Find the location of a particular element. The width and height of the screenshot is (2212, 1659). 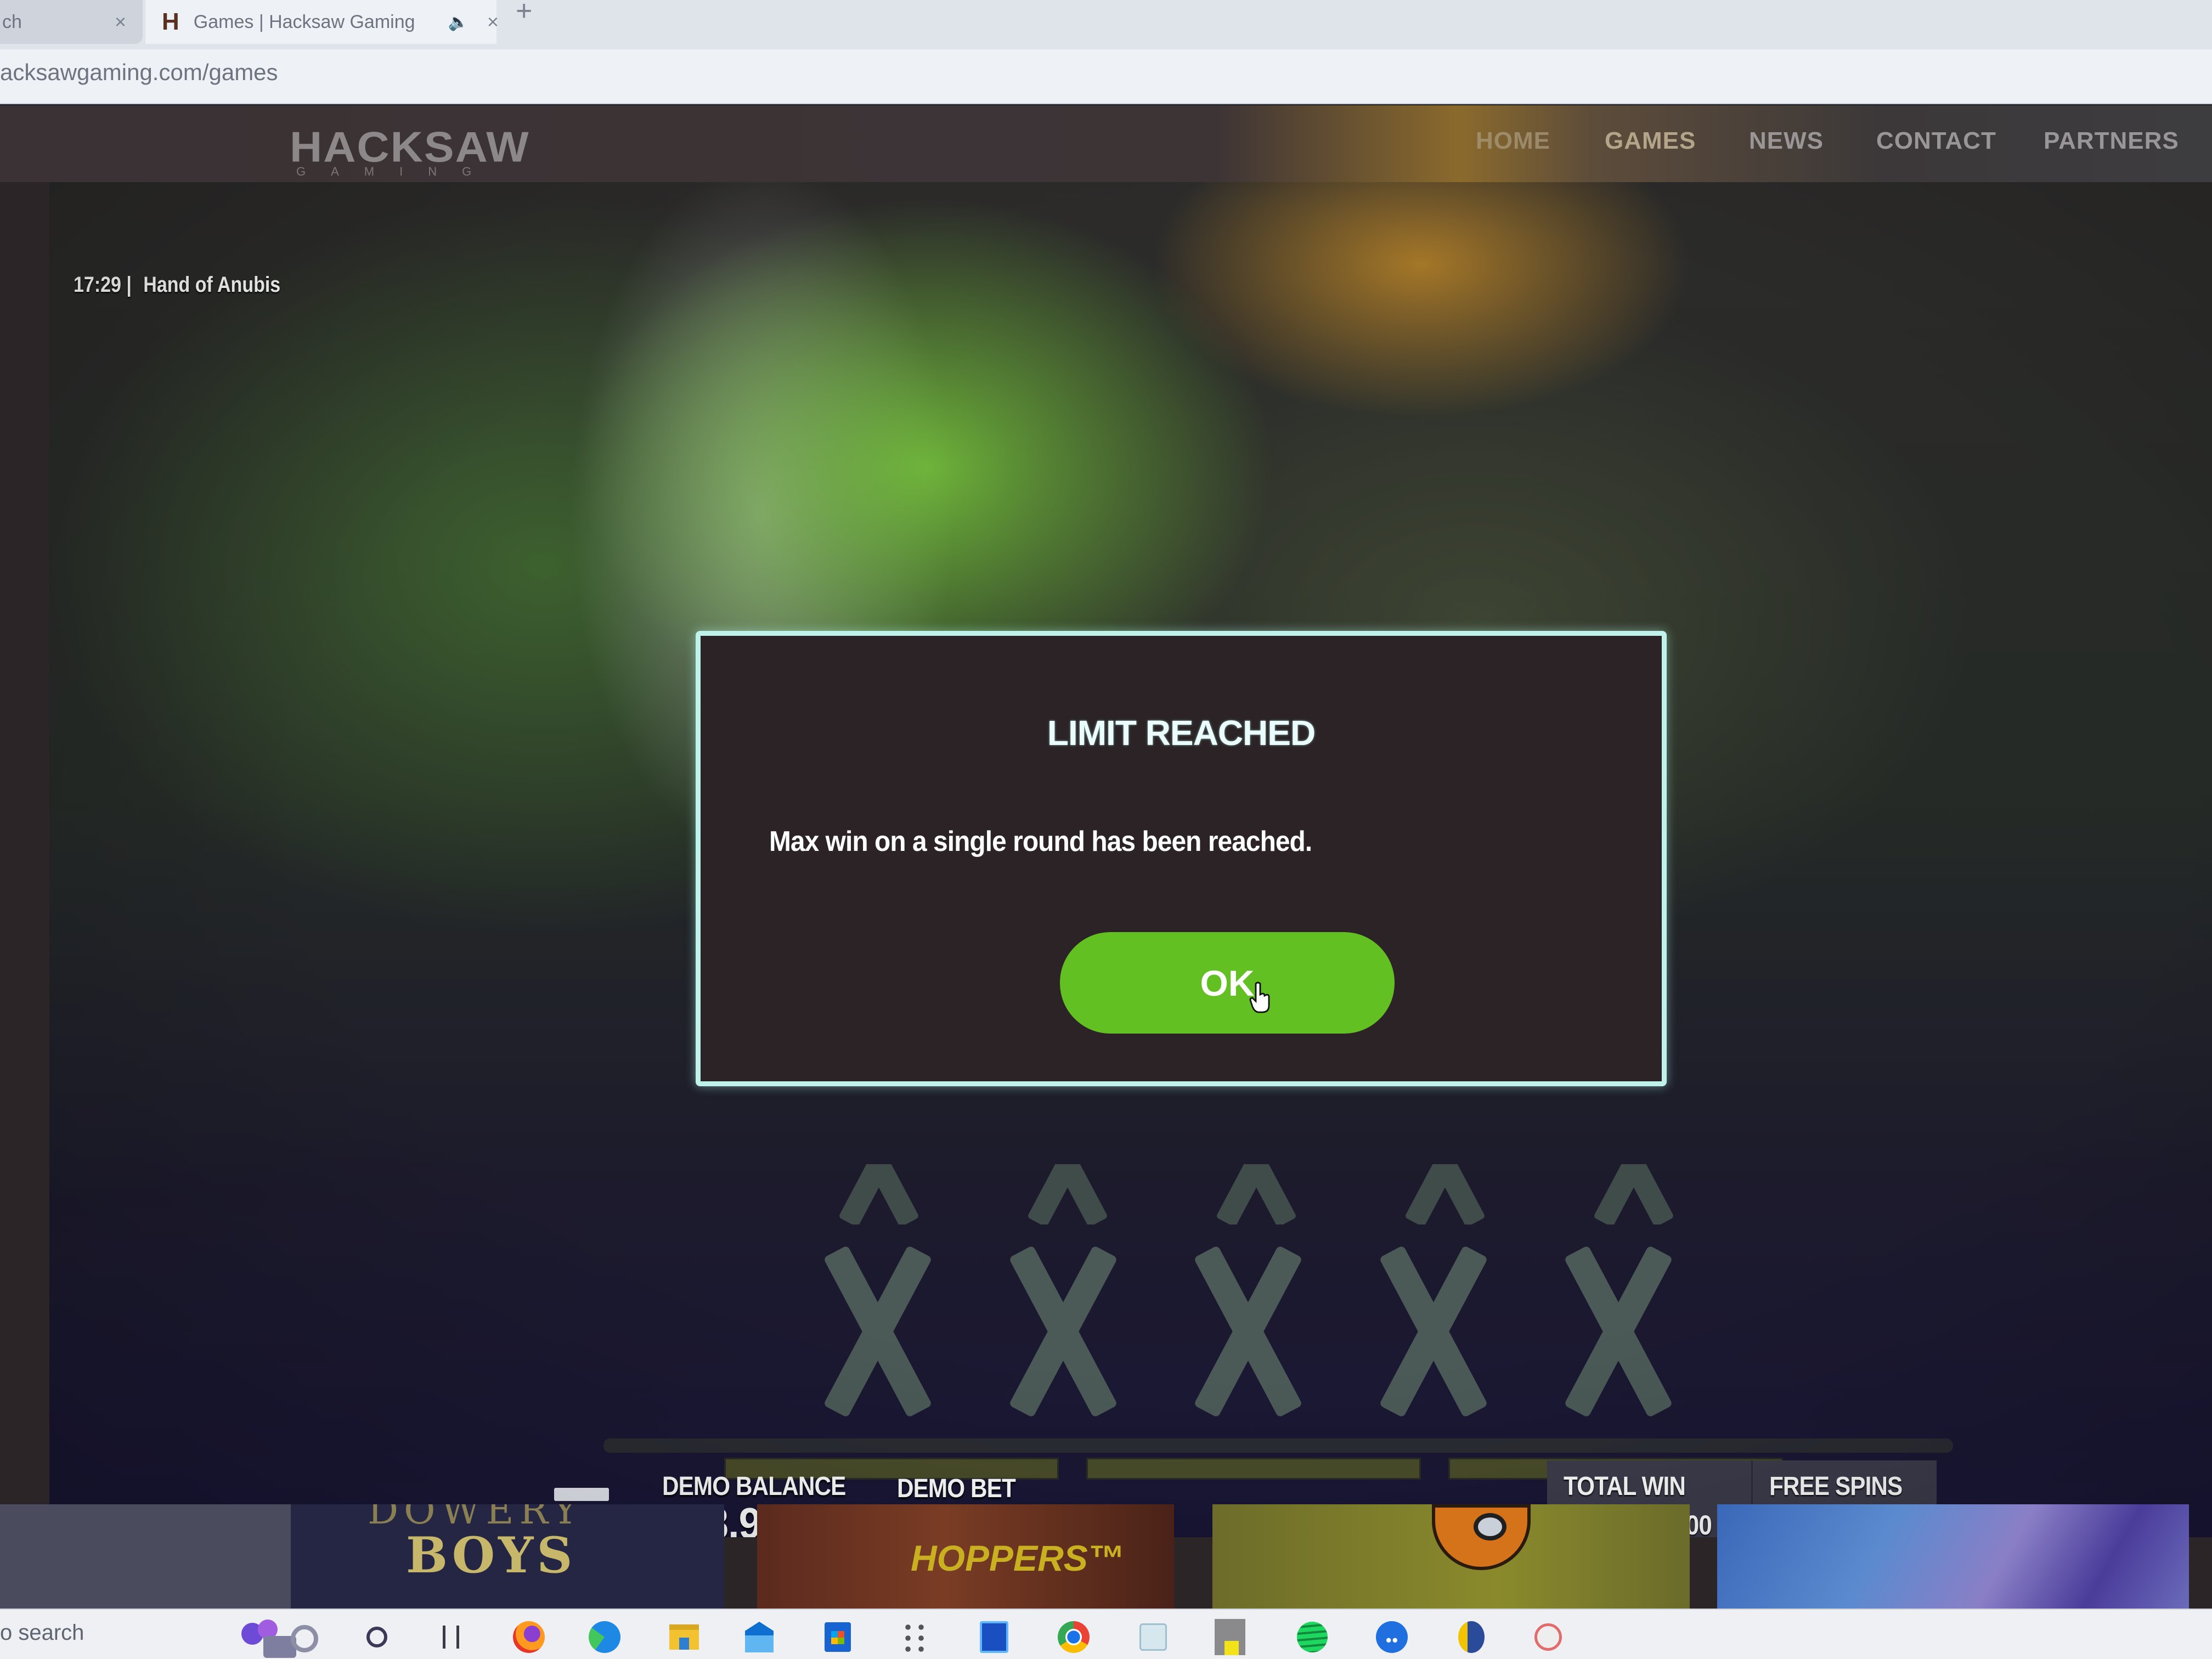

ok-button-label: OK is located at coordinates (1228, 983).